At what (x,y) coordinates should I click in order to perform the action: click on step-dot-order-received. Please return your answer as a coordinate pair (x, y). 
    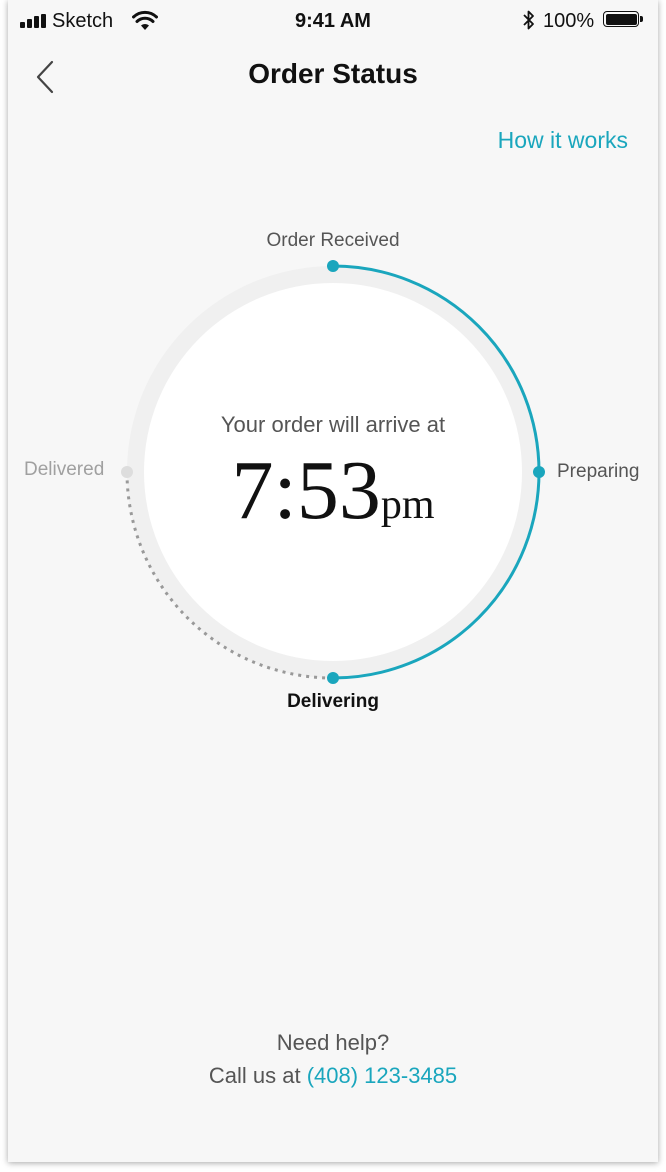
    Looking at the image, I should click on (333, 266).